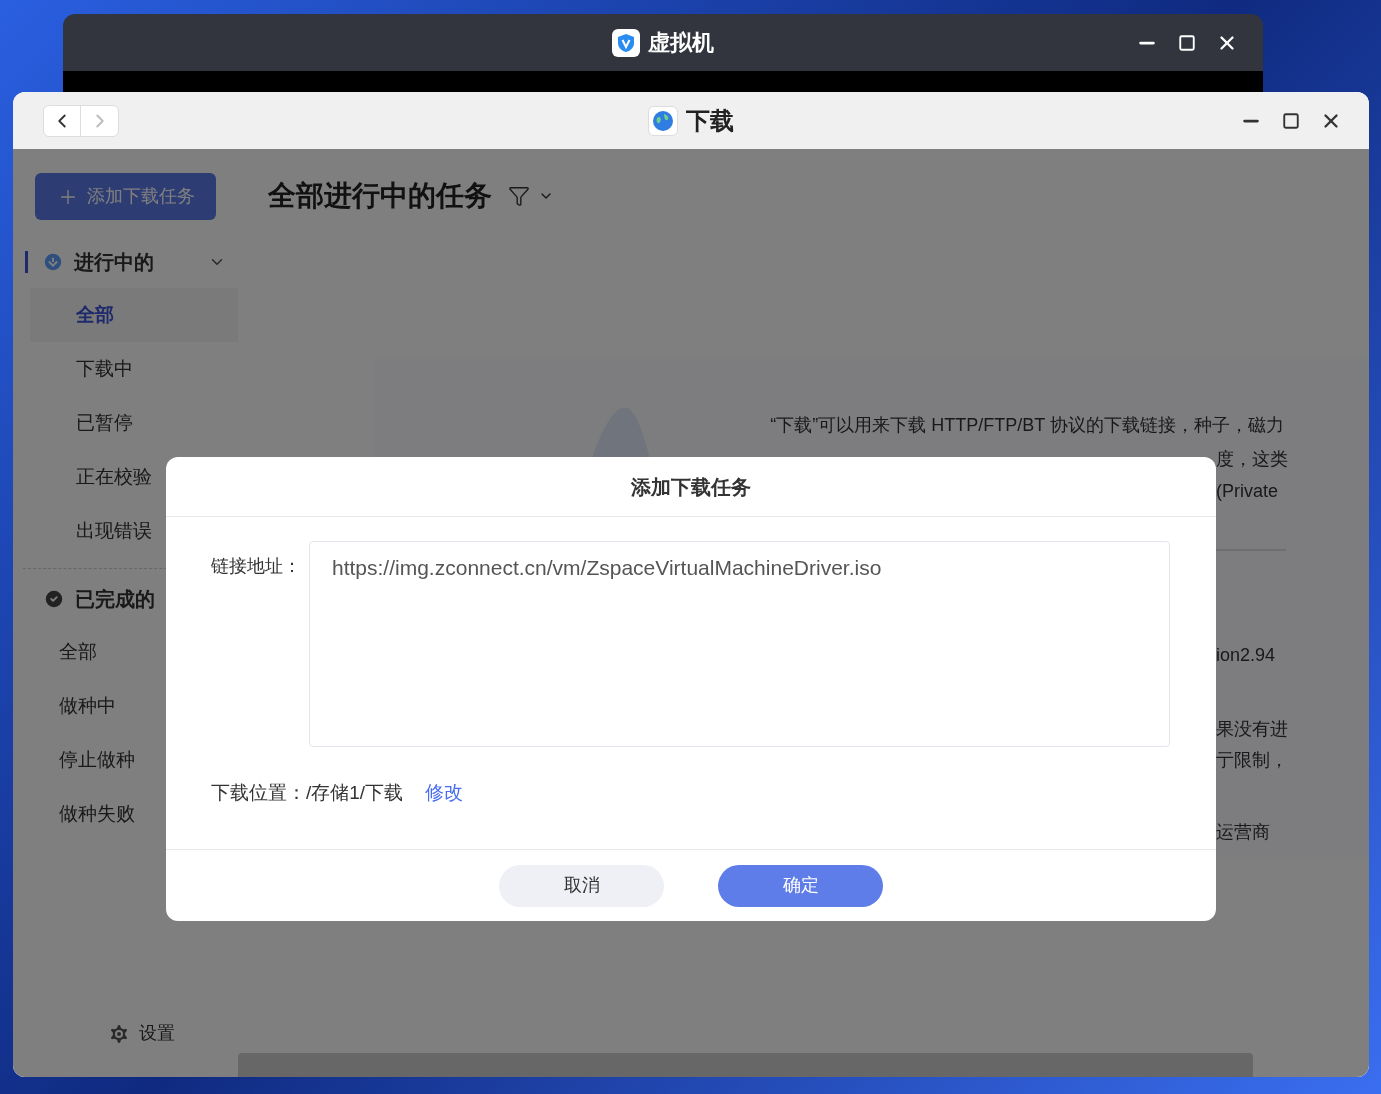 Image resolution: width=1381 pixels, height=1094 pixels. Describe the element at coordinates (1246, 655) in the screenshot. I see `intro-text: ion2.94` at that location.